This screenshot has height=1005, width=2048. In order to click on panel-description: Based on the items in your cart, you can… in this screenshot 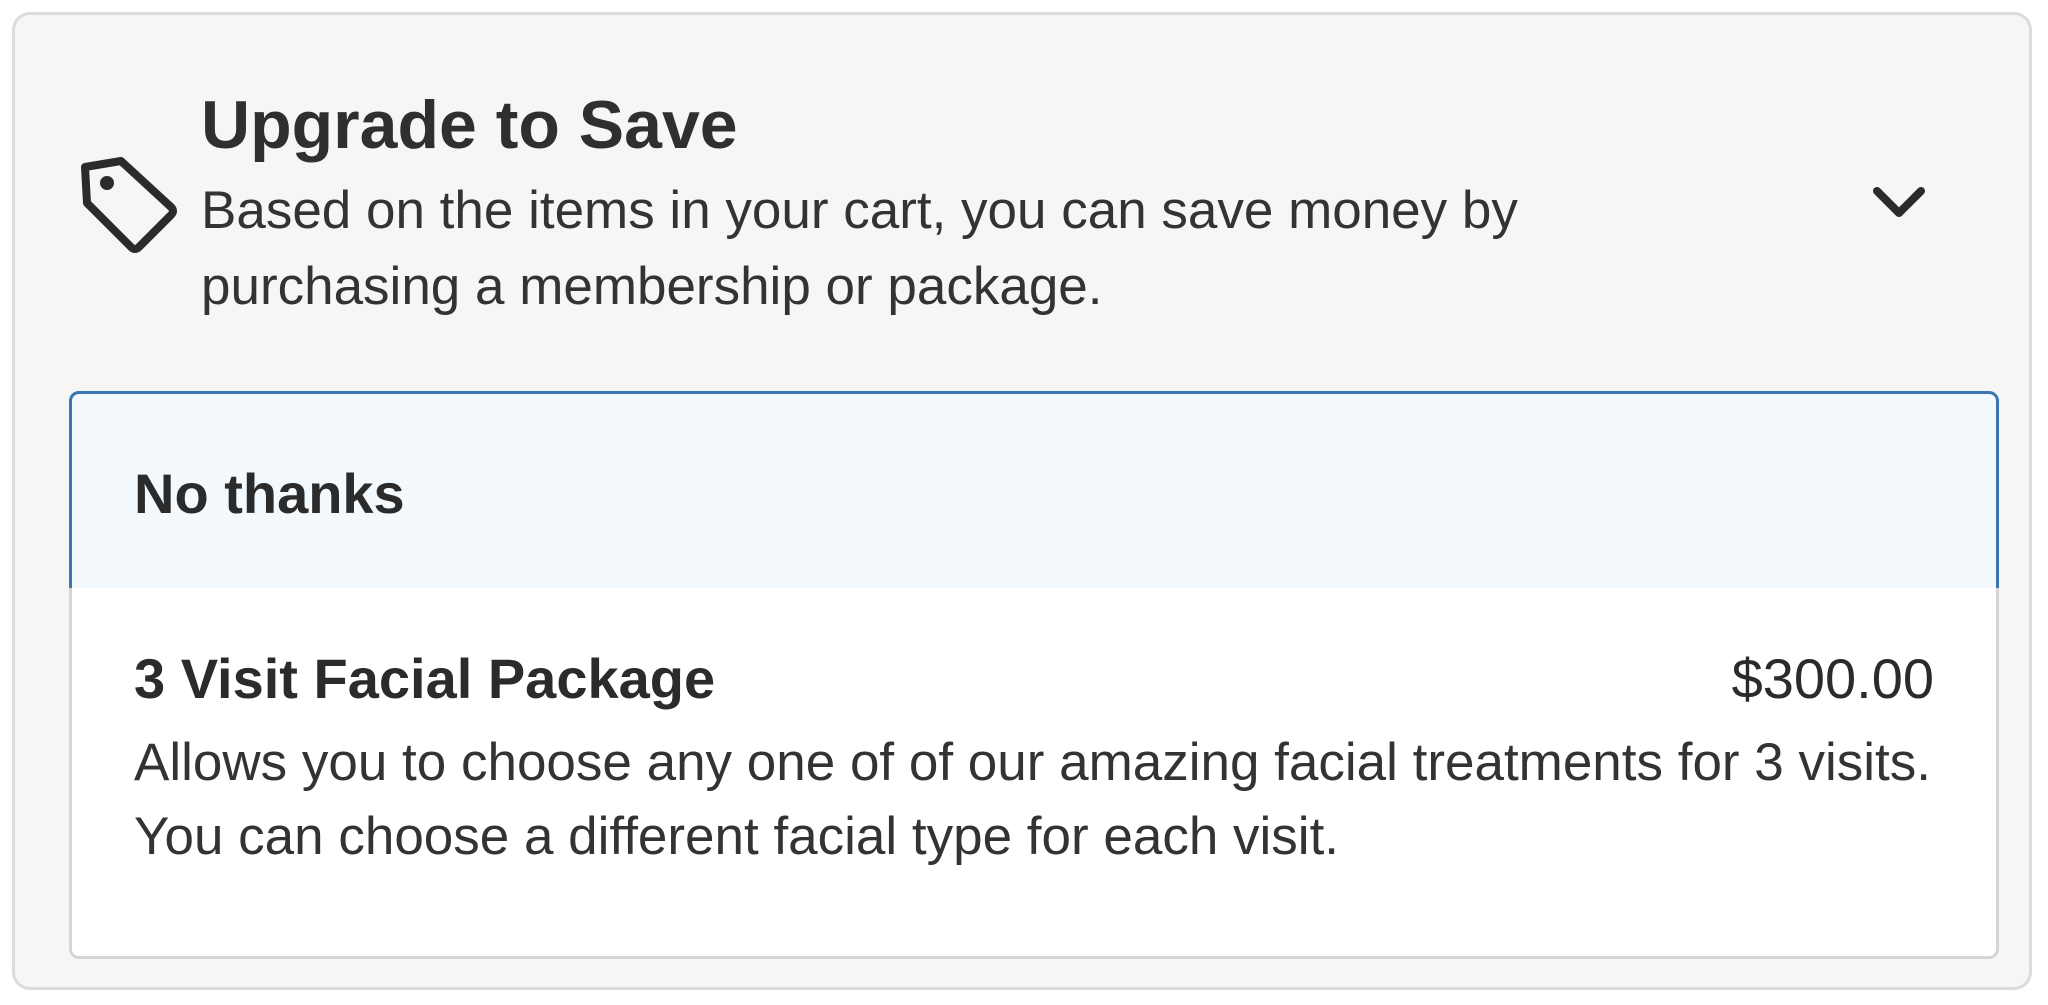, I will do `click(859, 248)`.